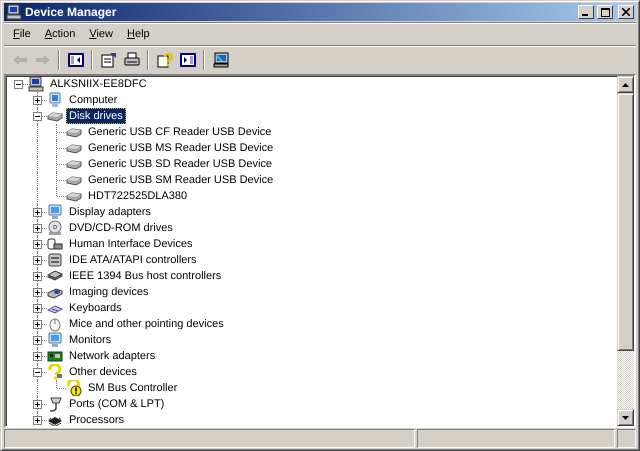 Image resolution: width=640 pixels, height=451 pixels. Describe the element at coordinates (180, 164) in the screenshot. I see `tree-item: Generic USB SD Reader USB Device` at that location.